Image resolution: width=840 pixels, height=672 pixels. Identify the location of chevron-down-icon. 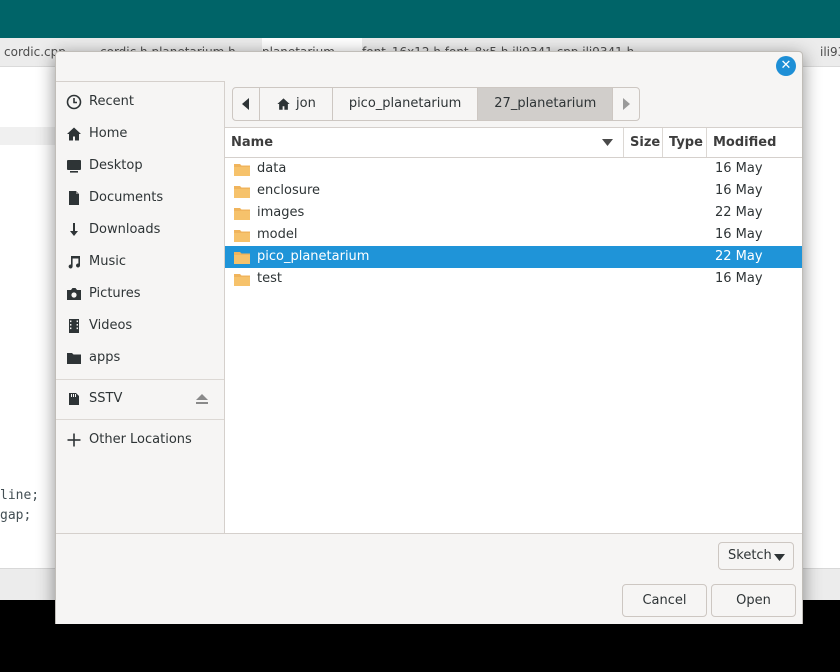
(779, 557).